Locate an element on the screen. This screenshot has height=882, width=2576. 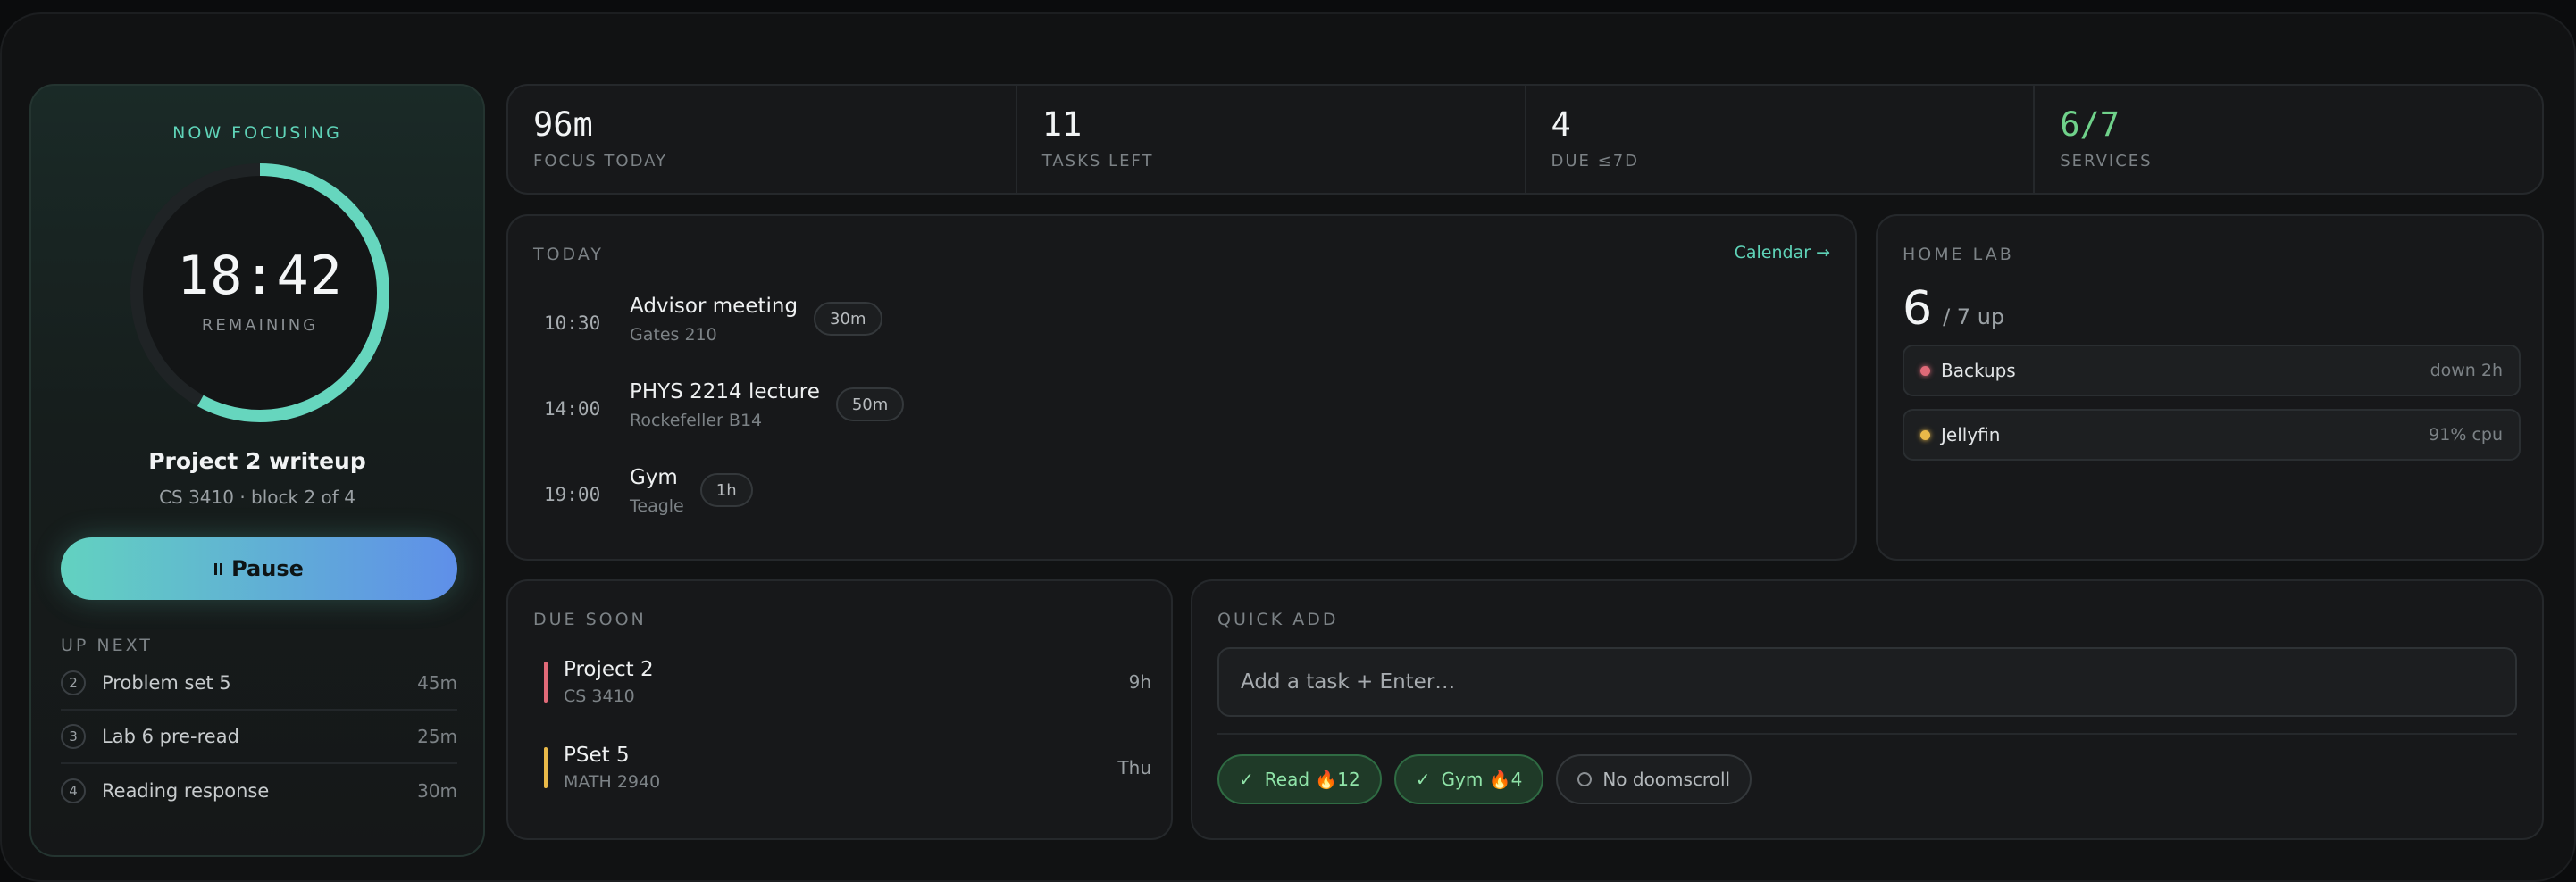
stat-label: FOCUS TODAY is located at coordinates (601, 161).